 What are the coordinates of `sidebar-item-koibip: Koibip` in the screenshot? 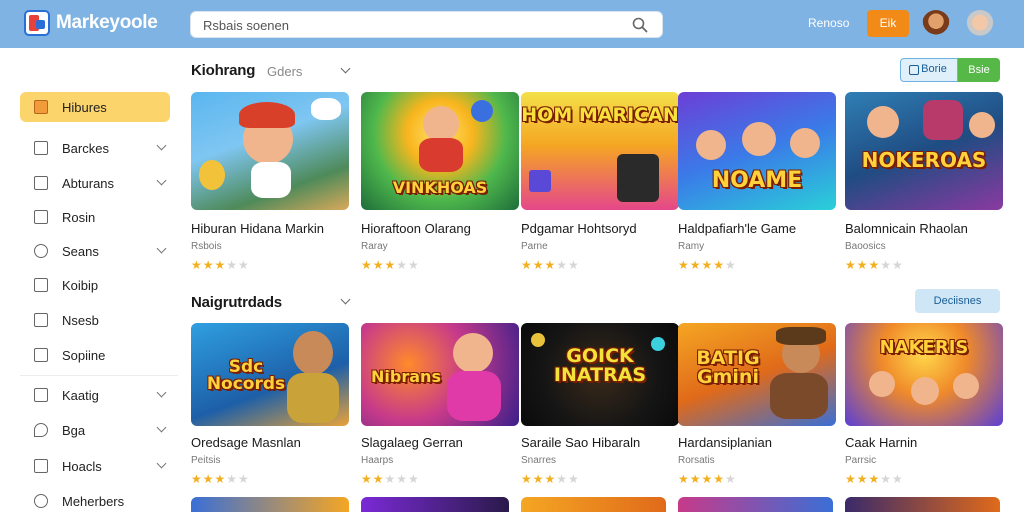 It's located at (95, 285).